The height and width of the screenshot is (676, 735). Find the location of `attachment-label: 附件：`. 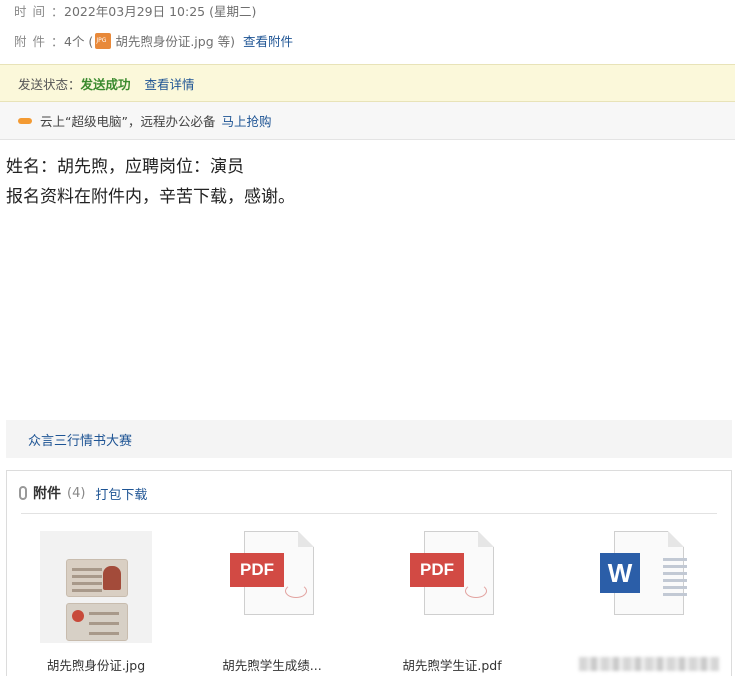

attachment-label: 附件： is located at coordinates (42, 41).